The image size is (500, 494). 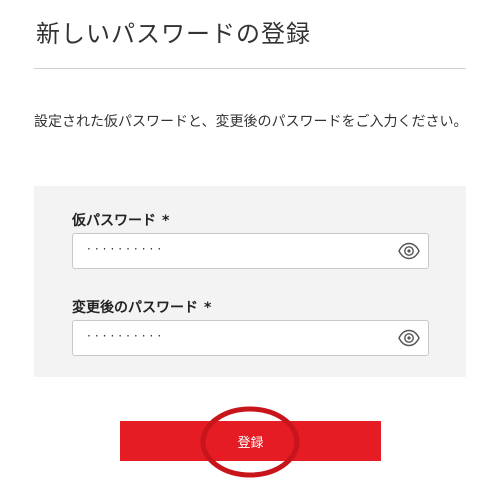 I want to click on register-button: 登録, so click(x=250, y=441).